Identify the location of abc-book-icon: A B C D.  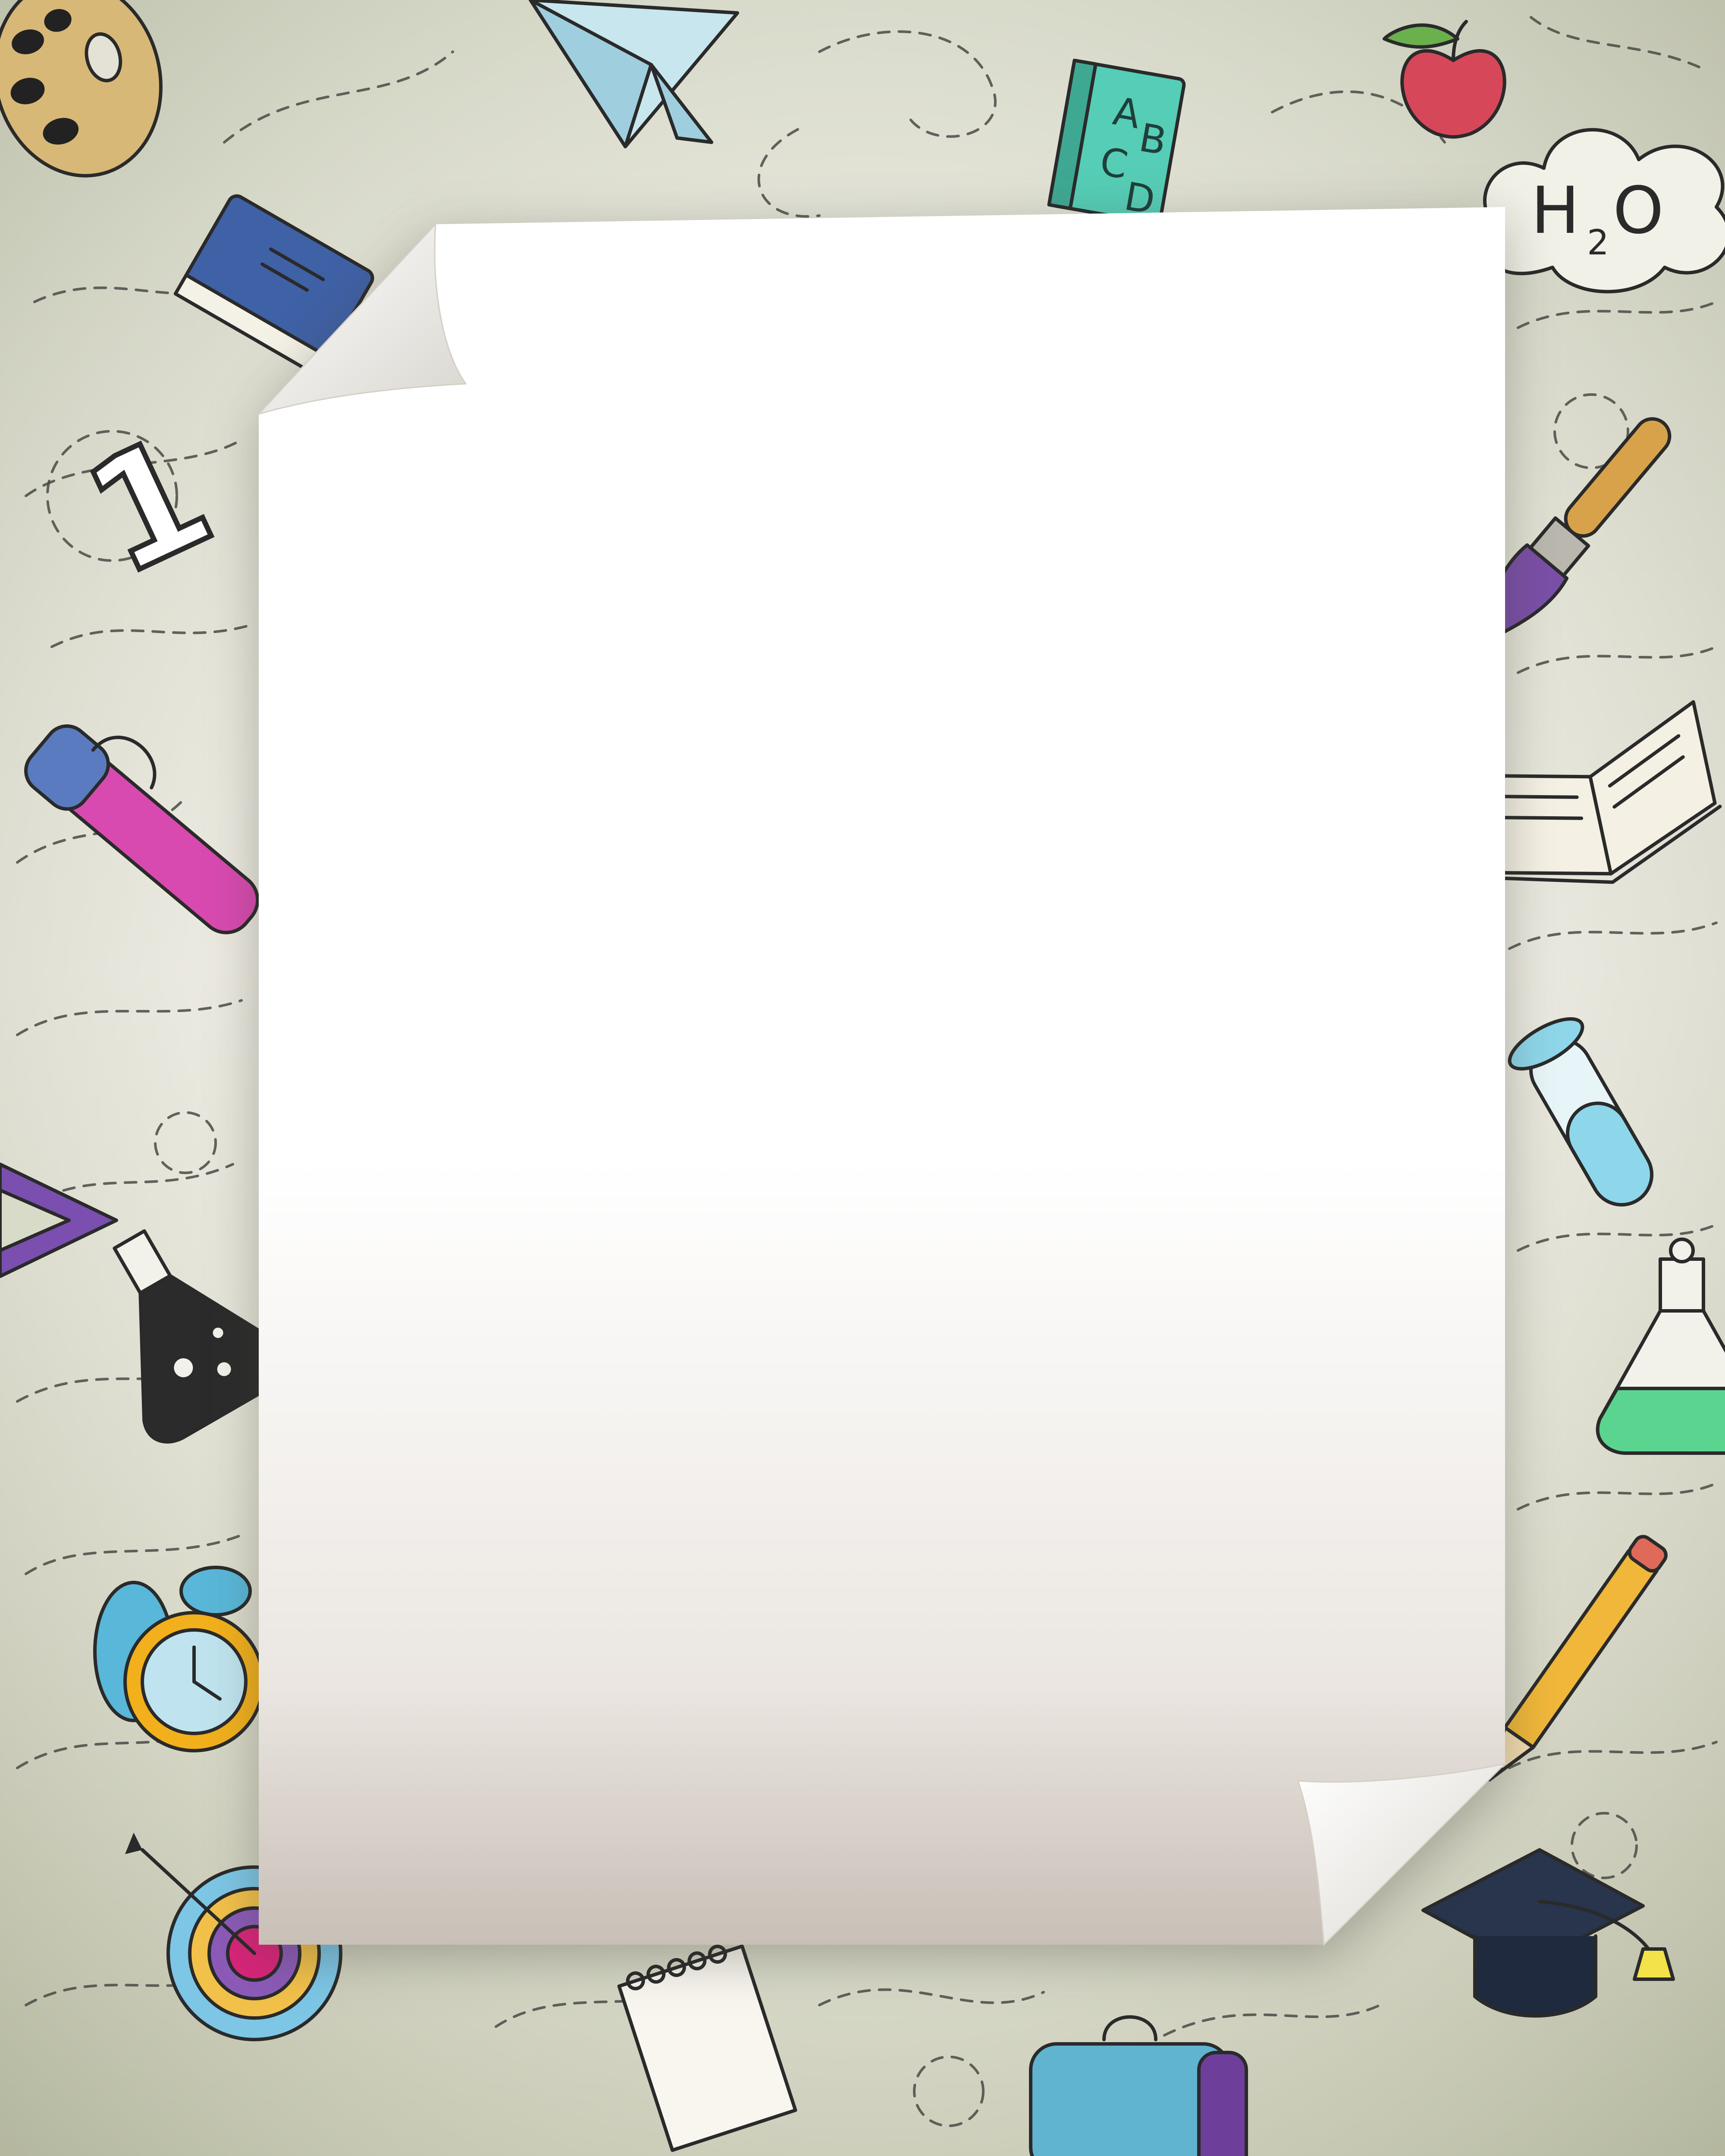
(1117, 142).